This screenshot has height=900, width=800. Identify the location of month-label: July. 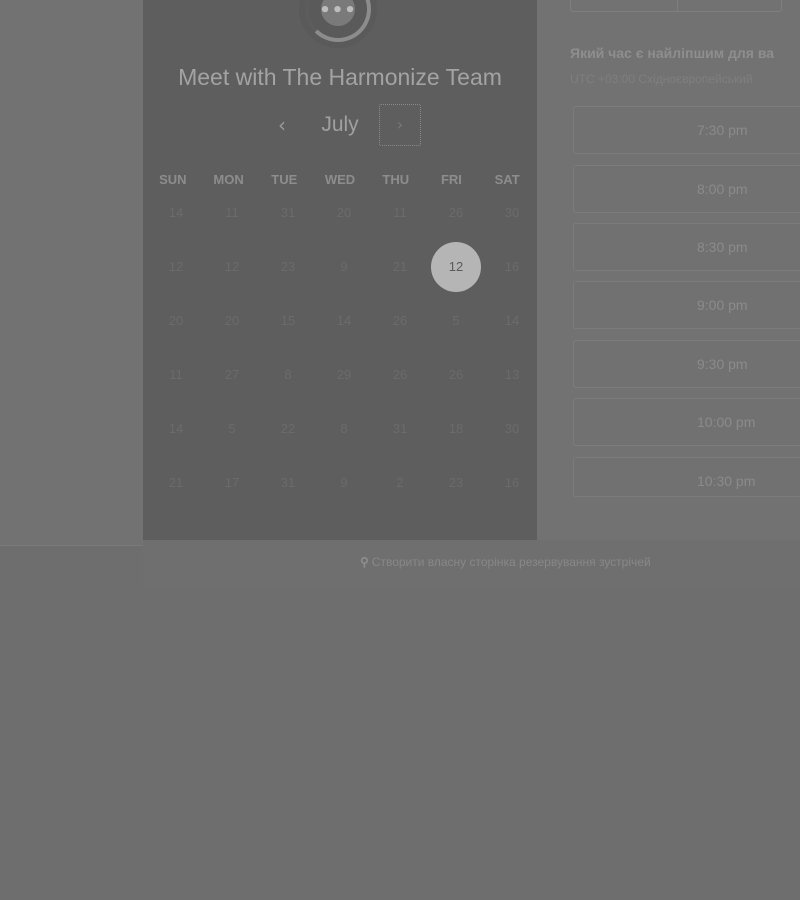
(340, 124).